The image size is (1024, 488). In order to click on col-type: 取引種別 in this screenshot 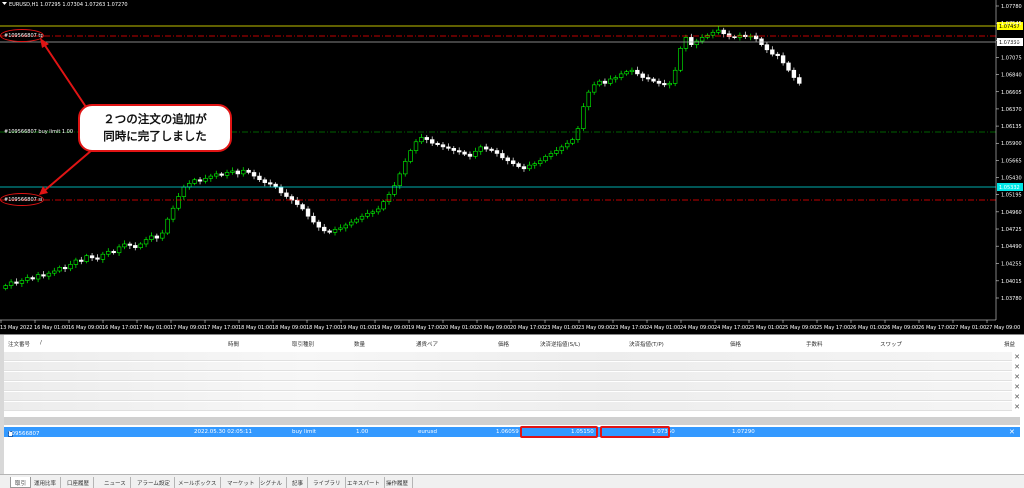, I will do `click(303, 344)`.